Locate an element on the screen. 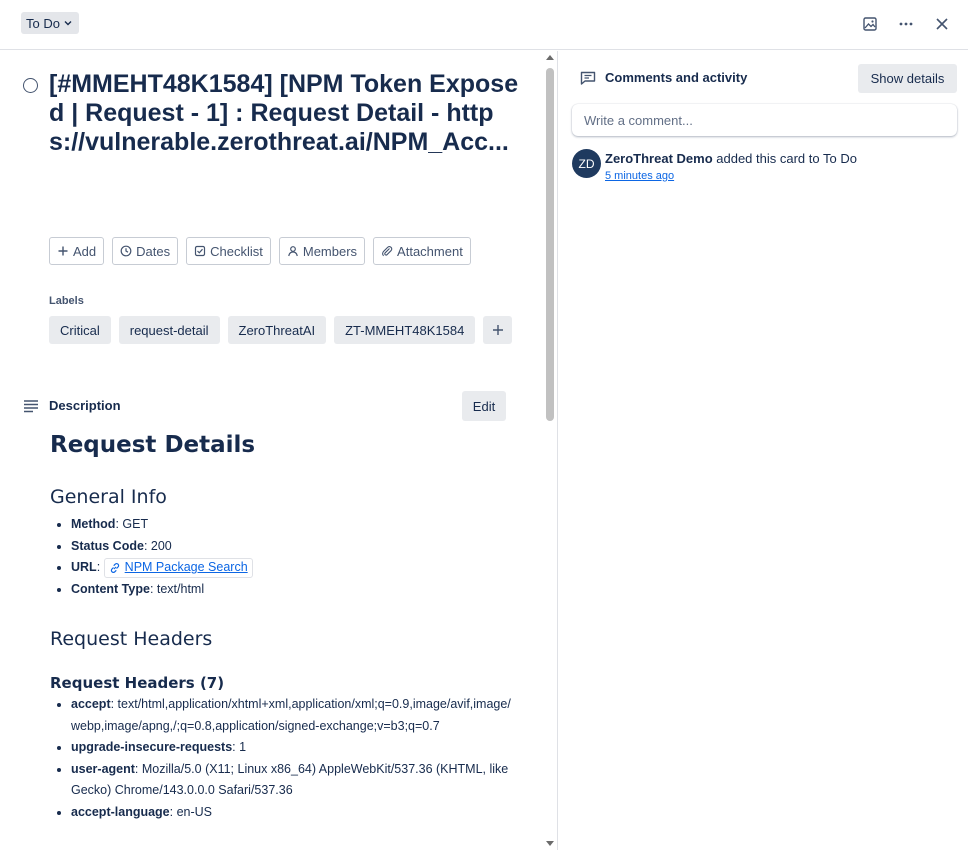 This screenshot has width=968, height=850. list-item: accept-language: en-US is located at coordinates (293, 813).